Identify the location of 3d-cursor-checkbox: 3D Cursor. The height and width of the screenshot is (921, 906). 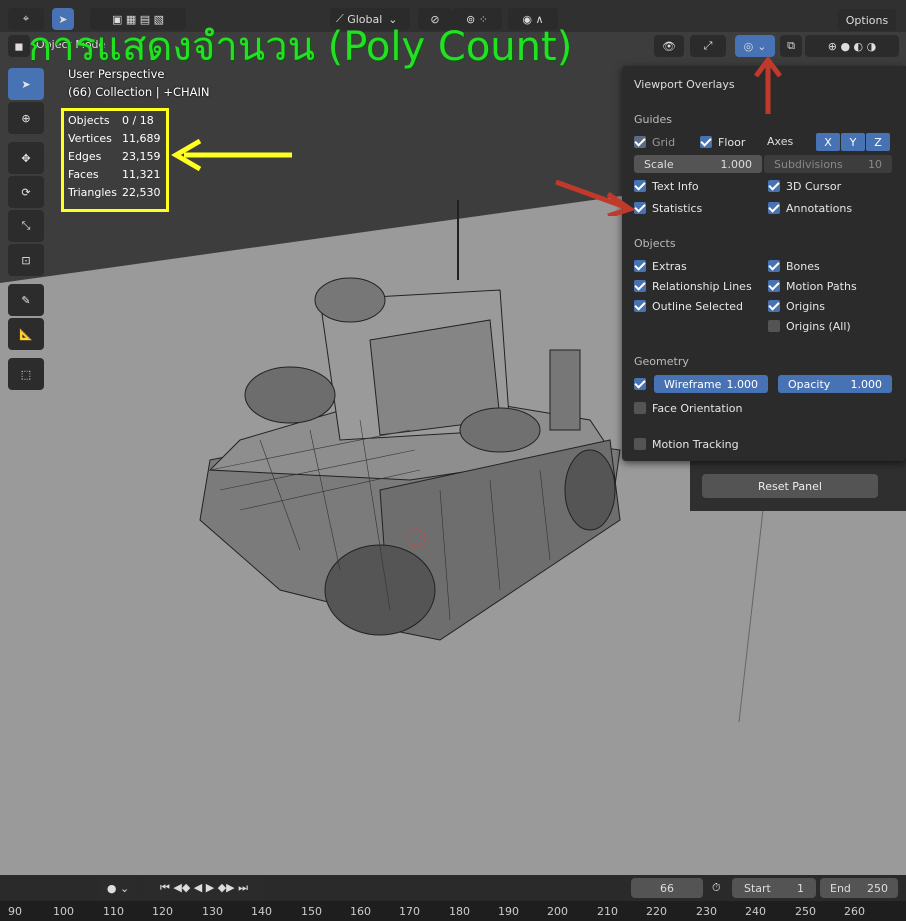
(804, 186).